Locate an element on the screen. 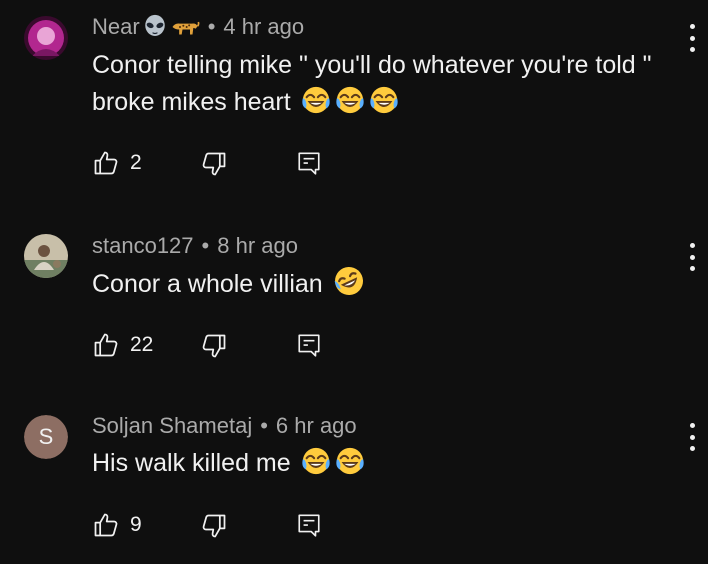  avatar: S is located at coordinates (46, 437).